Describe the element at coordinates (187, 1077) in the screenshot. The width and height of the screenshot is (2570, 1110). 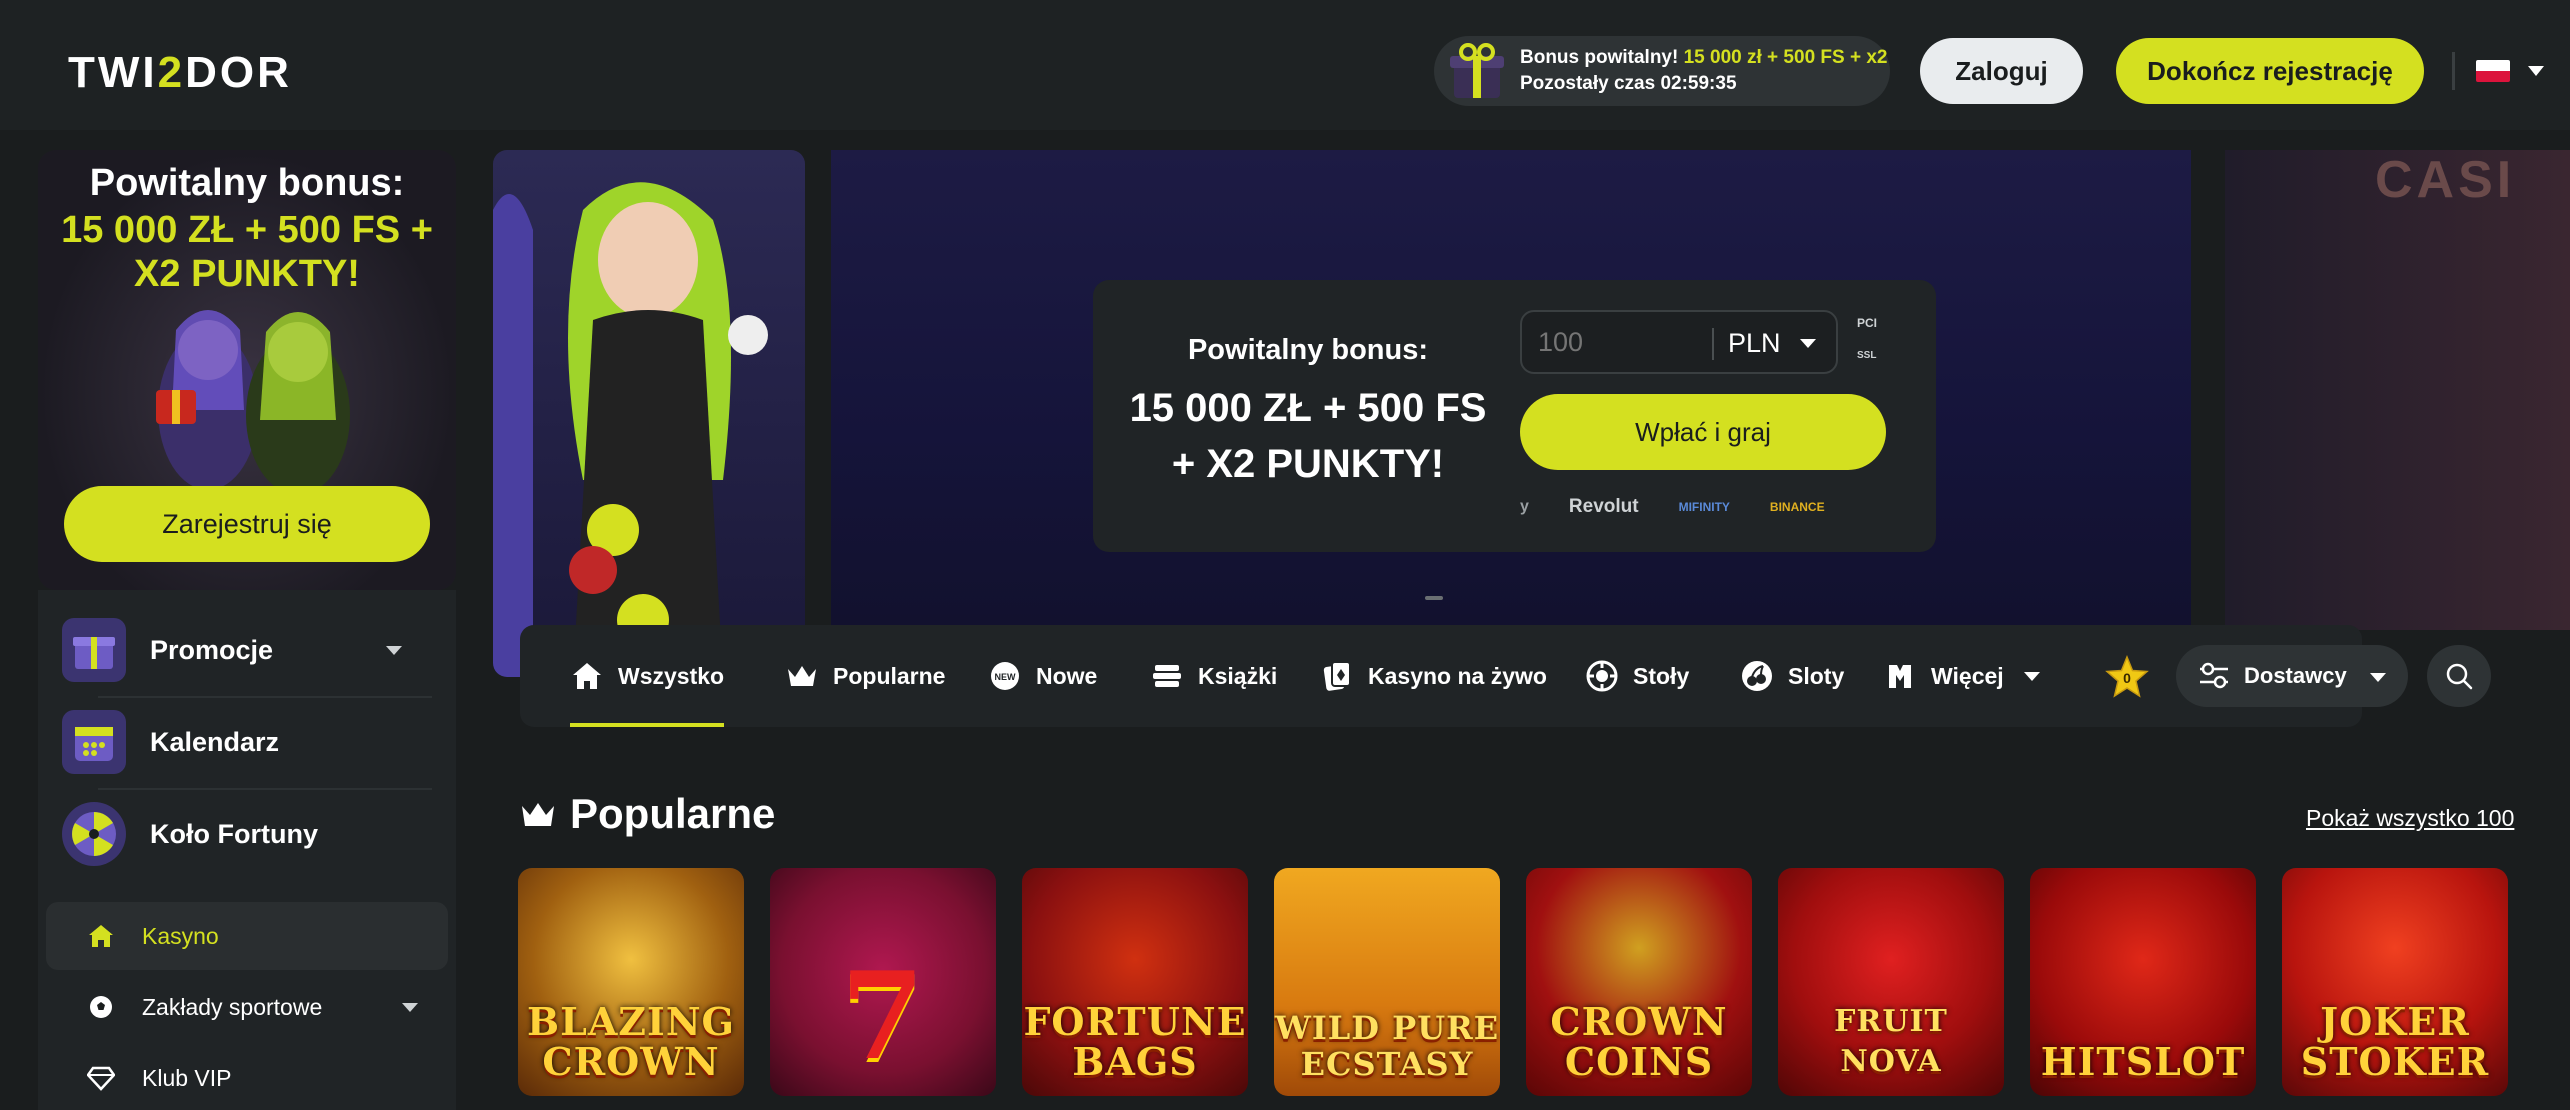
I see `sidebar-nav-label: Klub VIP` at that location.